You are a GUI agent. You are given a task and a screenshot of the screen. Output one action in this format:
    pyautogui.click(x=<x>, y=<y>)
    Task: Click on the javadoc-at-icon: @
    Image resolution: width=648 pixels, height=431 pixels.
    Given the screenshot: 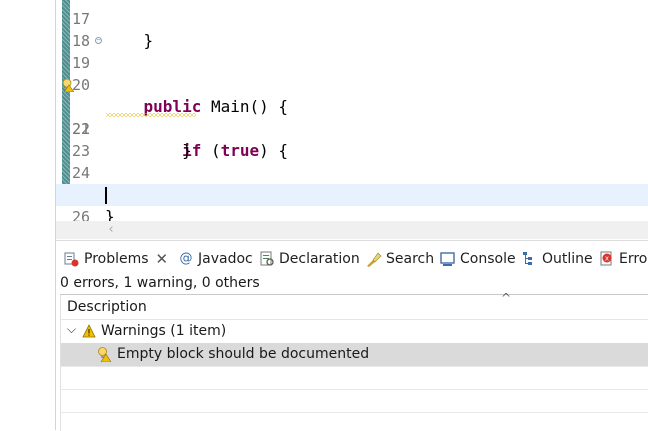 What is the action you would take?
    pyautogui.click(x=186, y=258)
    